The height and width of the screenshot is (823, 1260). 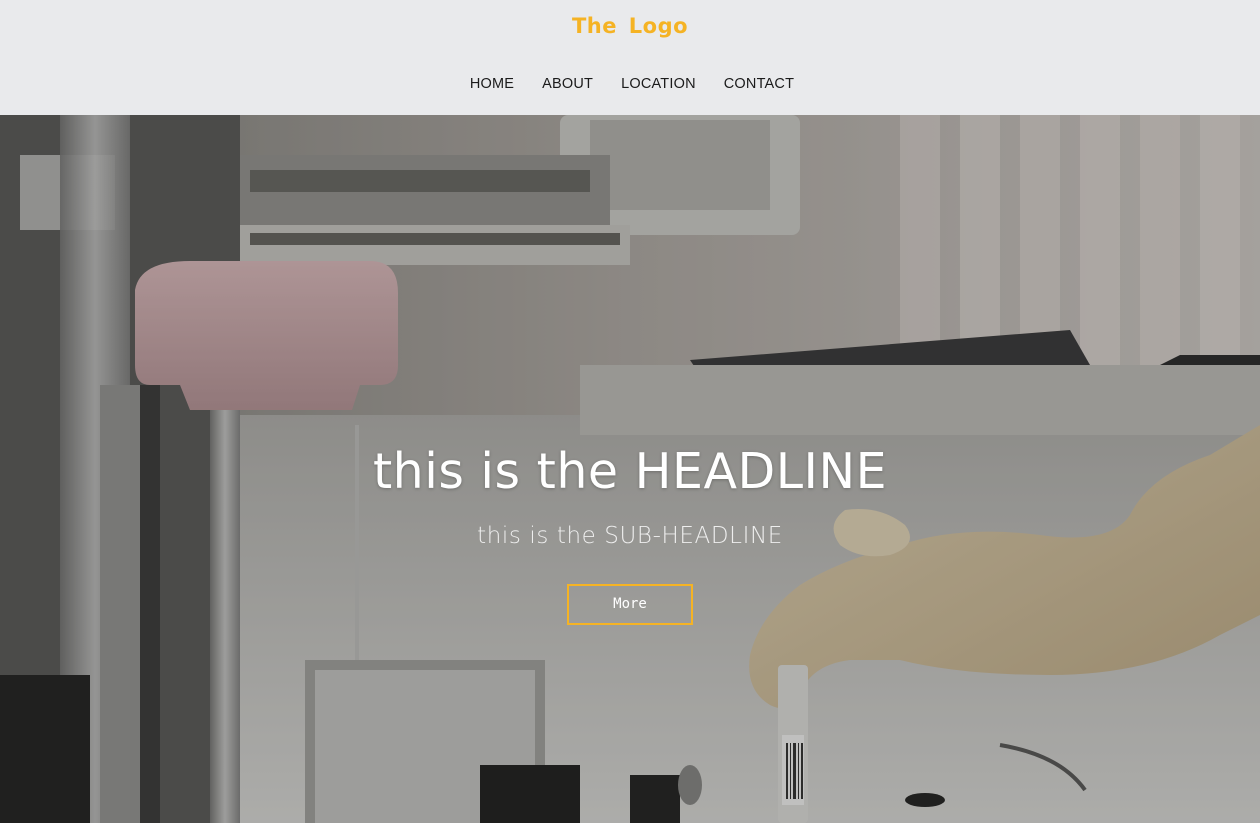 I want to click on hero-headline: this is the HEADLINE, so click(x=630, y=471).